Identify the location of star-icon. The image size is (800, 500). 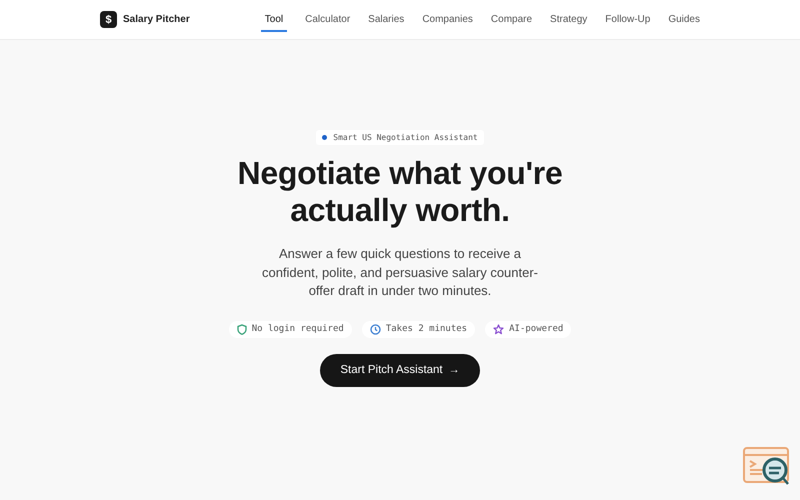
(498, 329).